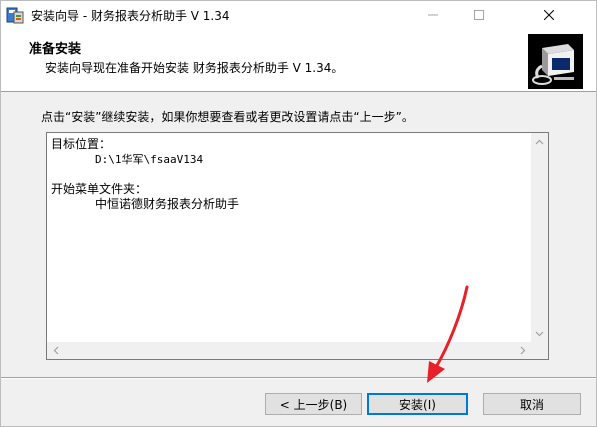  I want to click on memo-line-blank, so click(145, 174).